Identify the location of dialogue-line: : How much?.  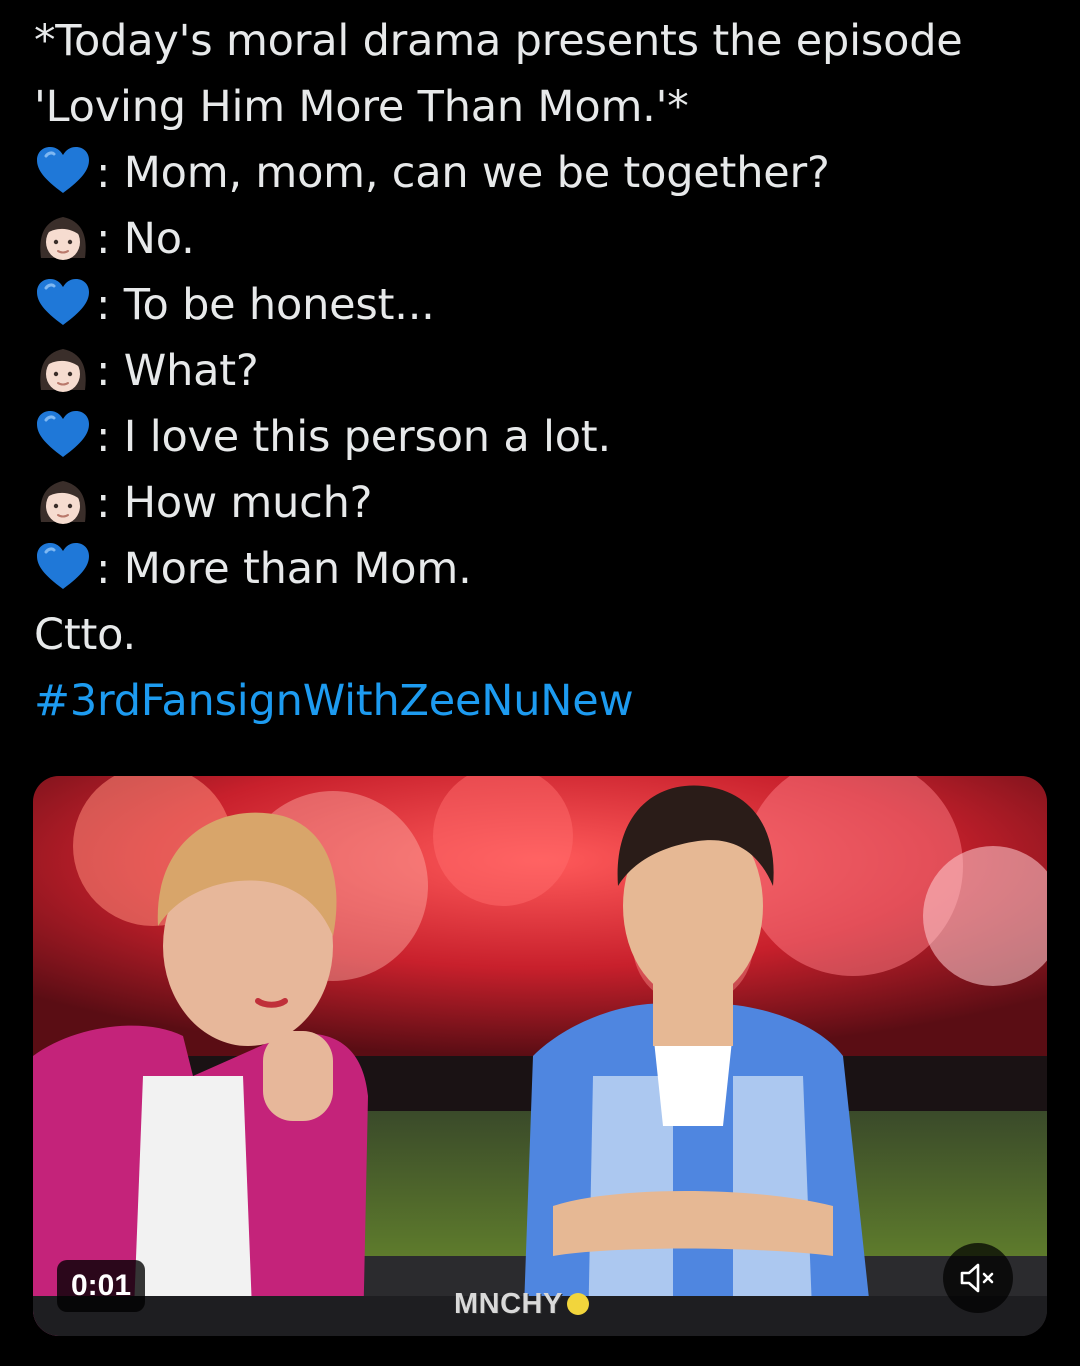
(544, 503).